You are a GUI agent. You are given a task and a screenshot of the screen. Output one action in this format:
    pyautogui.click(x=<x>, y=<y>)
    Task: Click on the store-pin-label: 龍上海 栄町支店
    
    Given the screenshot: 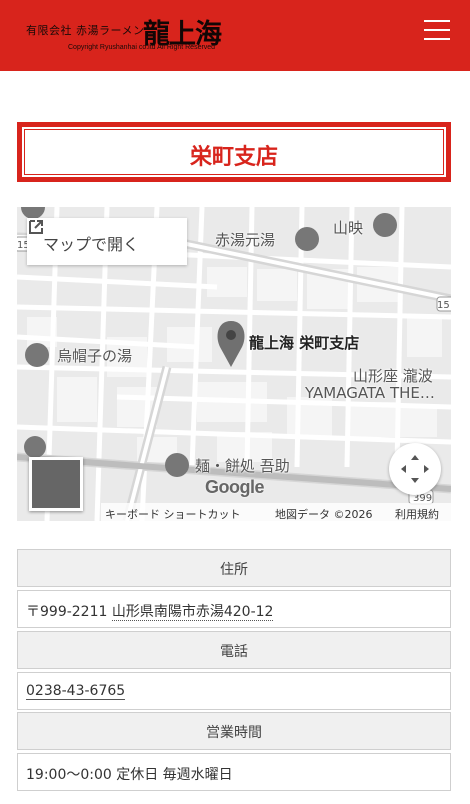 What is the action you would take?
    pyautogui.click(x=304, y=342)
    